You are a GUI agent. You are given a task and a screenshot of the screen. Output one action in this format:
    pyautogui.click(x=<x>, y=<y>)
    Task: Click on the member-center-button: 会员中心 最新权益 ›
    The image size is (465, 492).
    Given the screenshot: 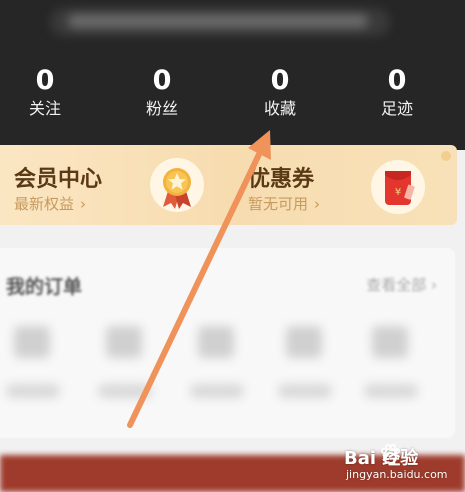 What is the action you would take?
    pyautogui.click(x=124, y=185)
    